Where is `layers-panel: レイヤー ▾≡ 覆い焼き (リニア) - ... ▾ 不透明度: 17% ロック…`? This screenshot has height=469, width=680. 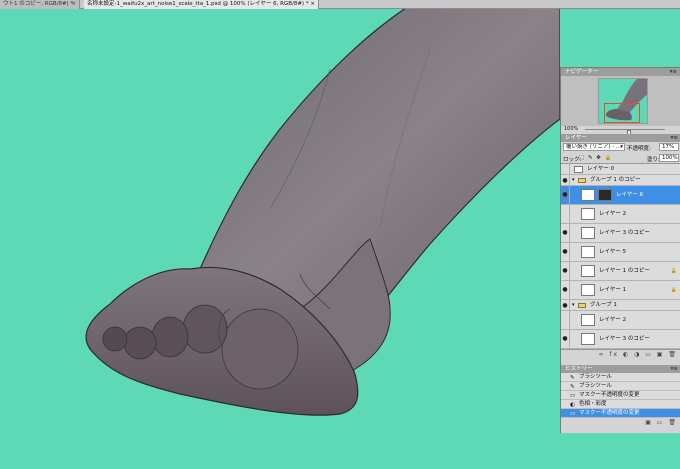 layers-panel: レイヤー ▾≡ 覆い焼き (リニア) - ... ▾ 不透明度: 17% ロック… is located at coordinates (620, 246).